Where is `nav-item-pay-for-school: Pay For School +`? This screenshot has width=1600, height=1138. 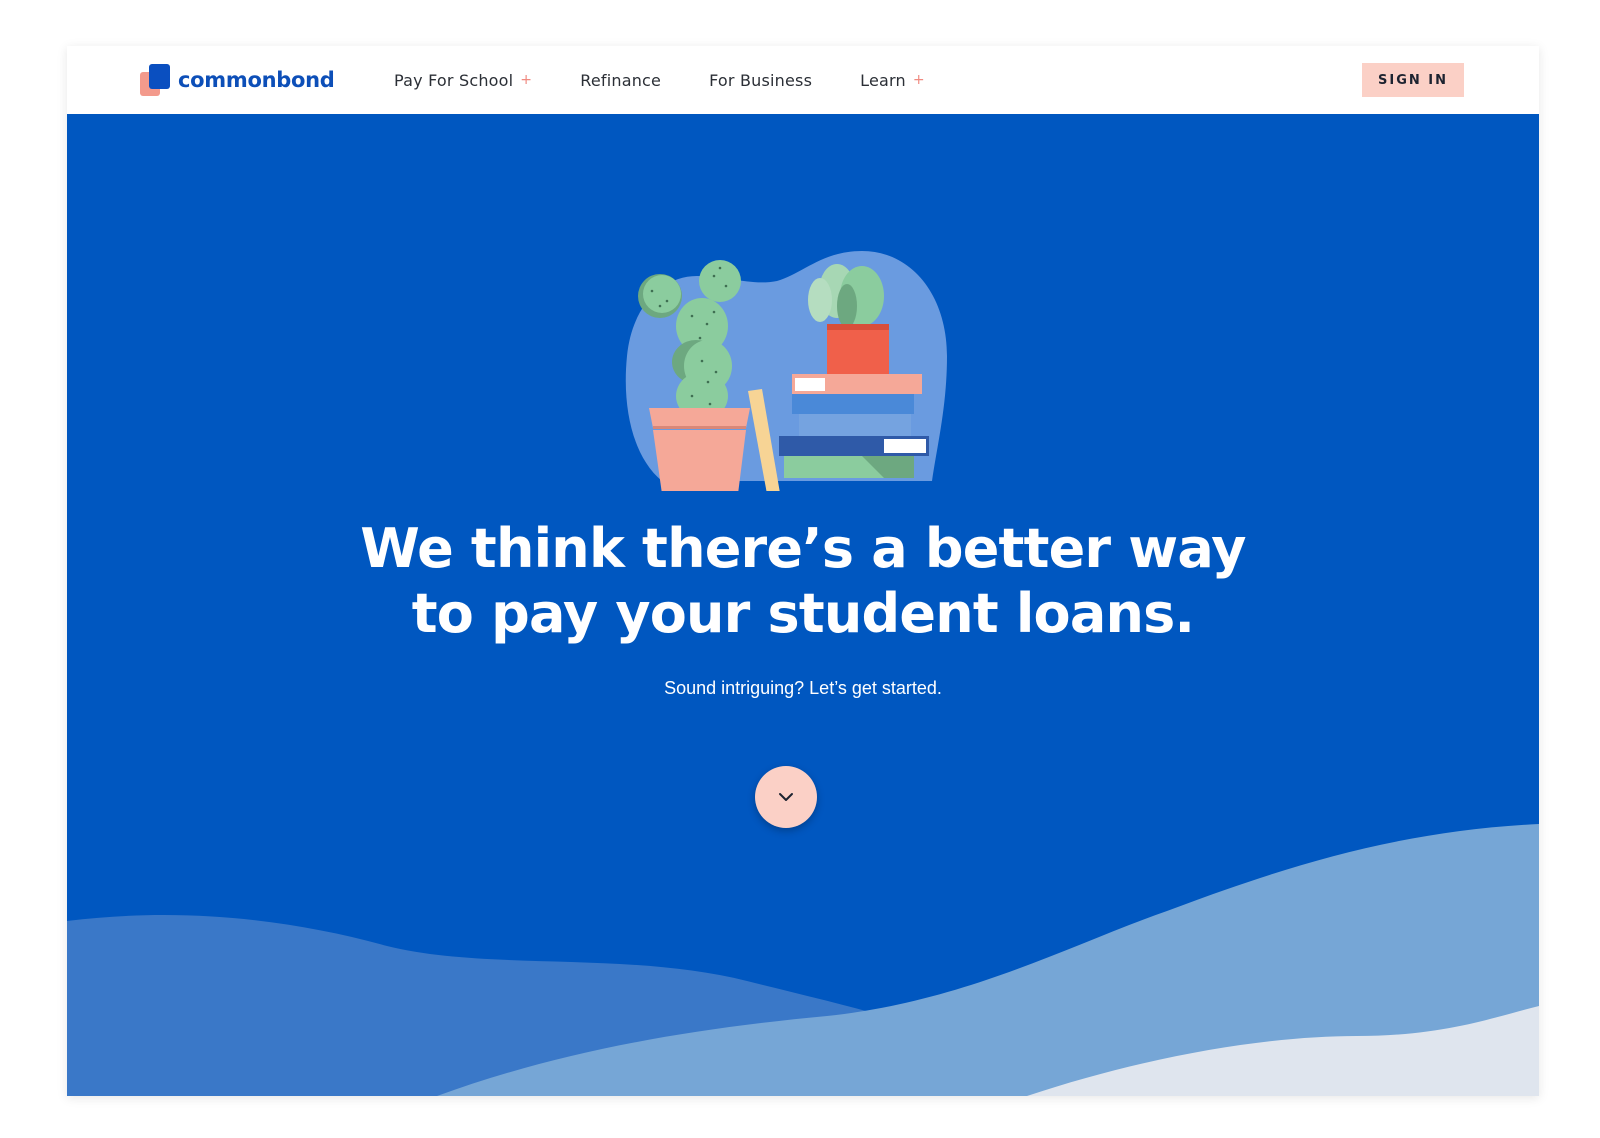
nav-item-pay-for-school: Pay For School + is located at coordinates (463, 80).